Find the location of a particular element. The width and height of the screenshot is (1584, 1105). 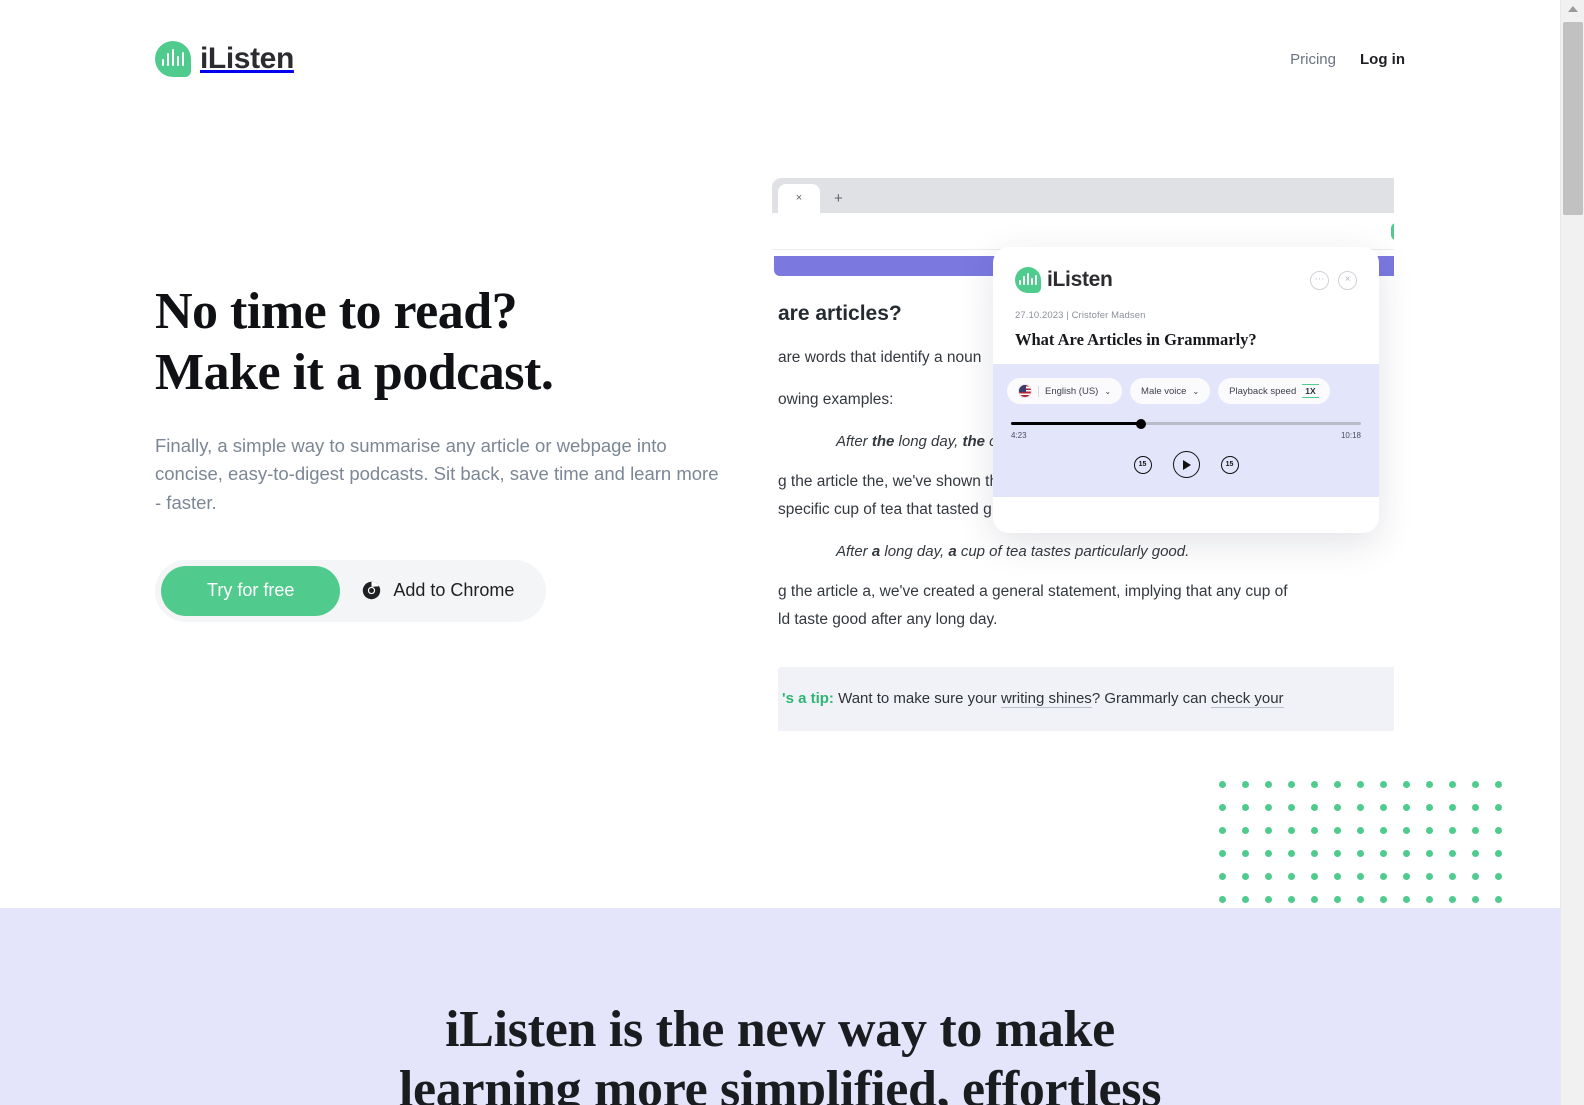

cta-group: Try for free Add to Chrome is located at coordinates (351, 590).